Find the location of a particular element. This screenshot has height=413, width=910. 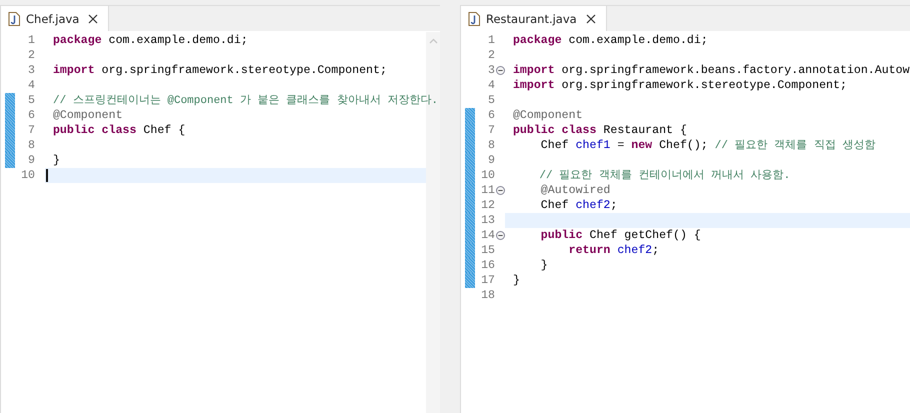

code-text: Restaurant { is located at coordinates (644, 130).